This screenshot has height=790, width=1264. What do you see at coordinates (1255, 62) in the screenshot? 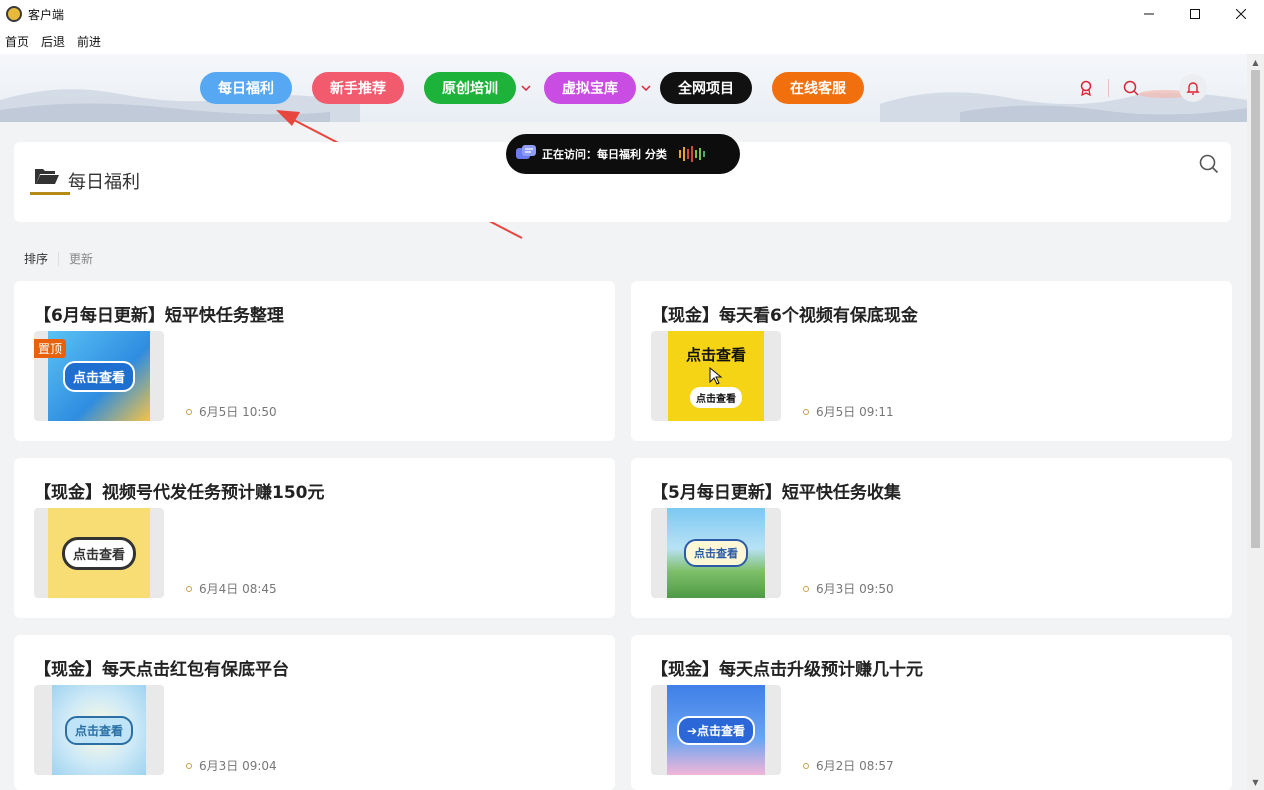
I see `scroll-up-icon: ▲` at bounding box center [1255, 62].